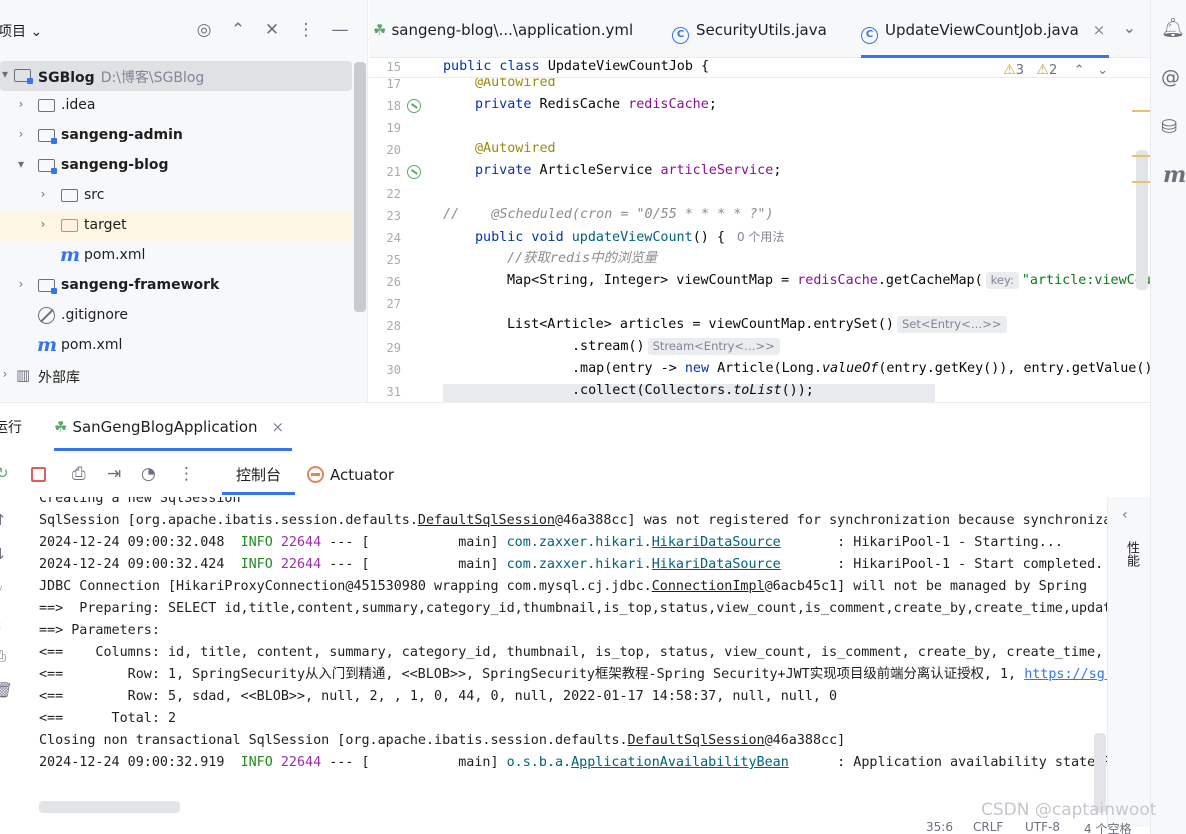  I want to click on tree-item-src: › src, so click(176, 196).